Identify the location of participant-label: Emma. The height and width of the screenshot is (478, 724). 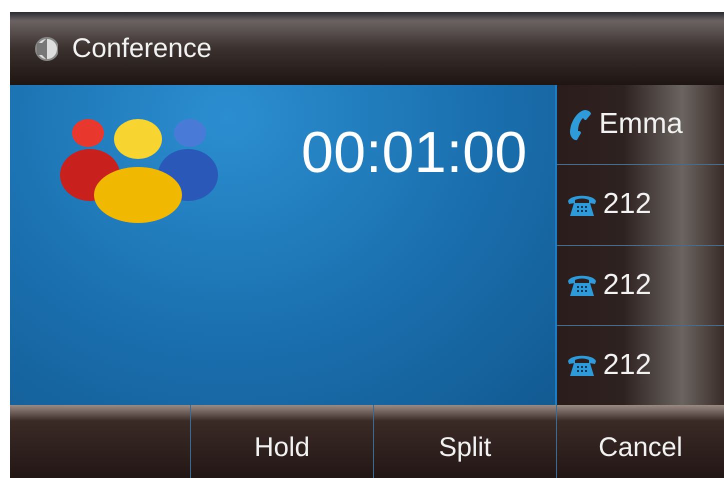
(641, 125).